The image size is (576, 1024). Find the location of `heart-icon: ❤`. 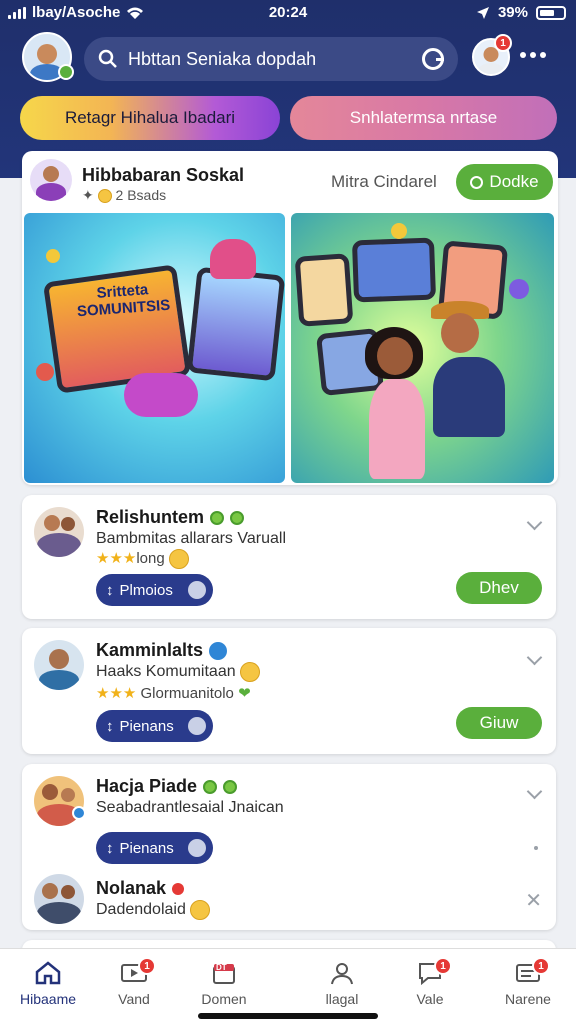

heart-icon: ❤ is located at coordinates (244, 693).